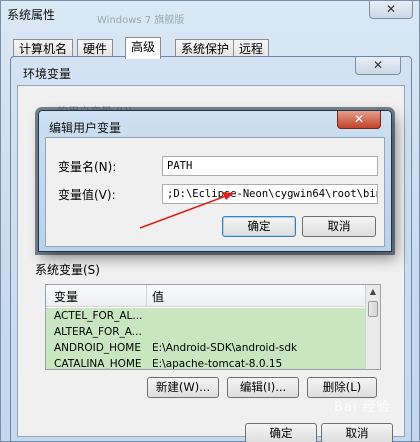  What do you see at coordinates (206, 296) in the screenshot?
I see `table-header: 变量 值` at bounding box center [206, 296].